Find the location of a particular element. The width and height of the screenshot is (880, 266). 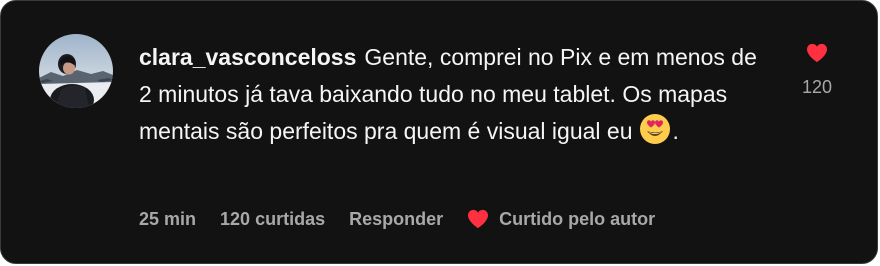

like-count: 120 is located at coordinates (817, 87).